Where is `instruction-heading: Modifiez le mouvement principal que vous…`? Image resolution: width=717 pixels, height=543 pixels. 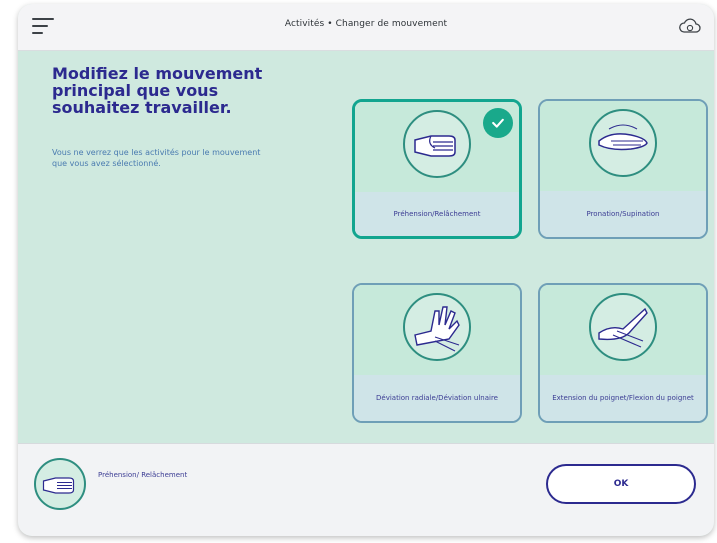
instruction-heading: Modifiez le mouvement principal que vous… is located at coordinates (157, 90).